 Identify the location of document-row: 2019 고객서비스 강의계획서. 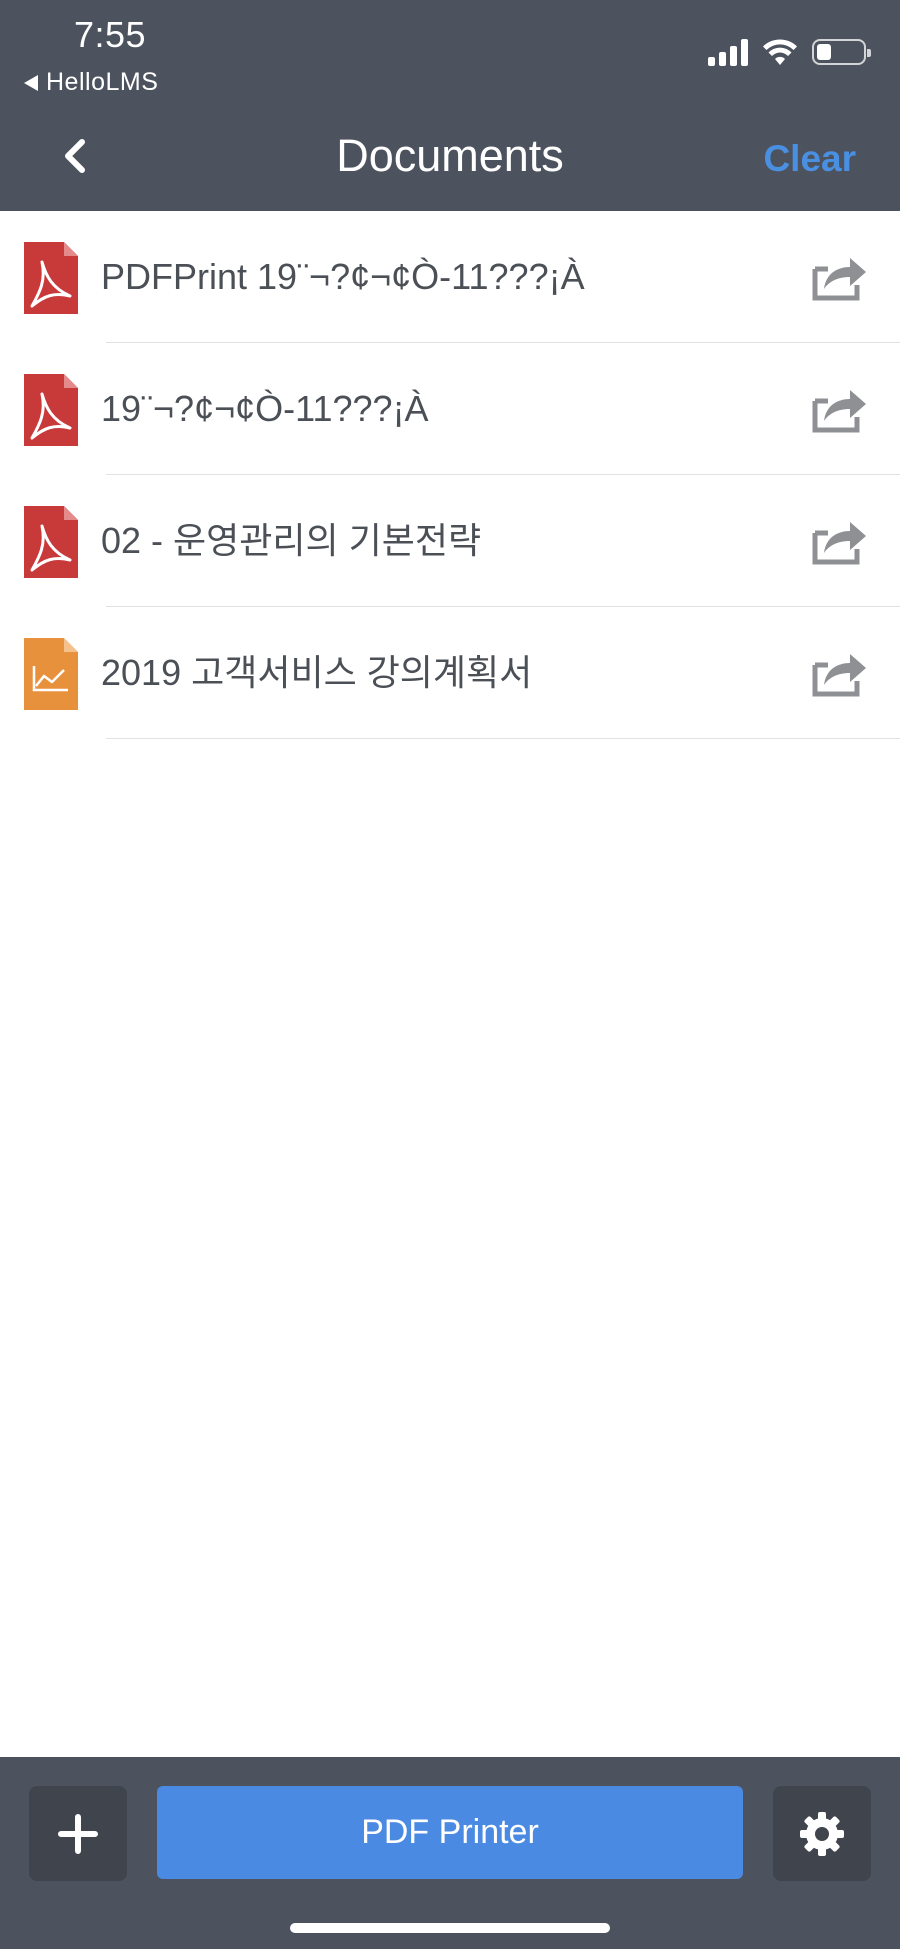
(450, 673).